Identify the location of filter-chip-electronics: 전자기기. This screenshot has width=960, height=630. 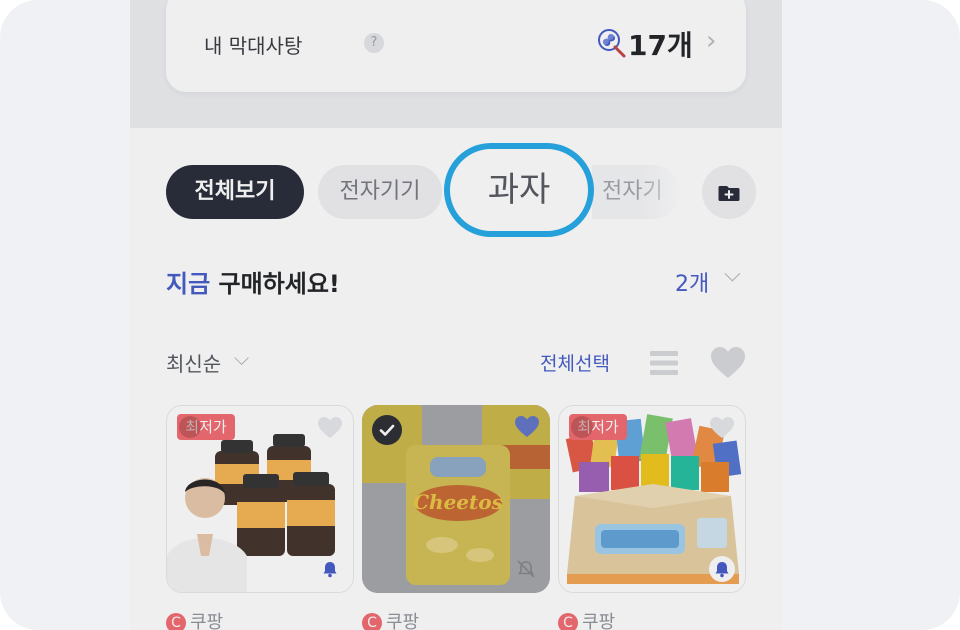
(380, 192).